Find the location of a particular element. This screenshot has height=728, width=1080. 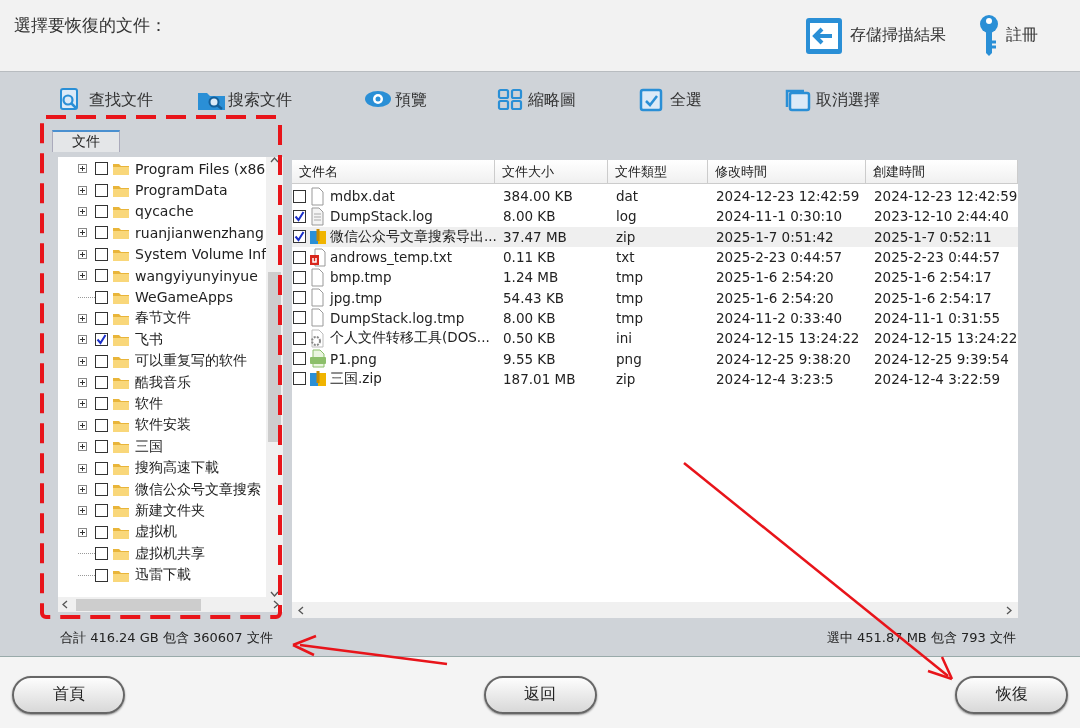

file-row: 微信公众号文章搜索导出... 37.47 MB zip 2025-1-7 0:51:42 2025-1-7 0:52:11 is located at coordinates (655, 236).